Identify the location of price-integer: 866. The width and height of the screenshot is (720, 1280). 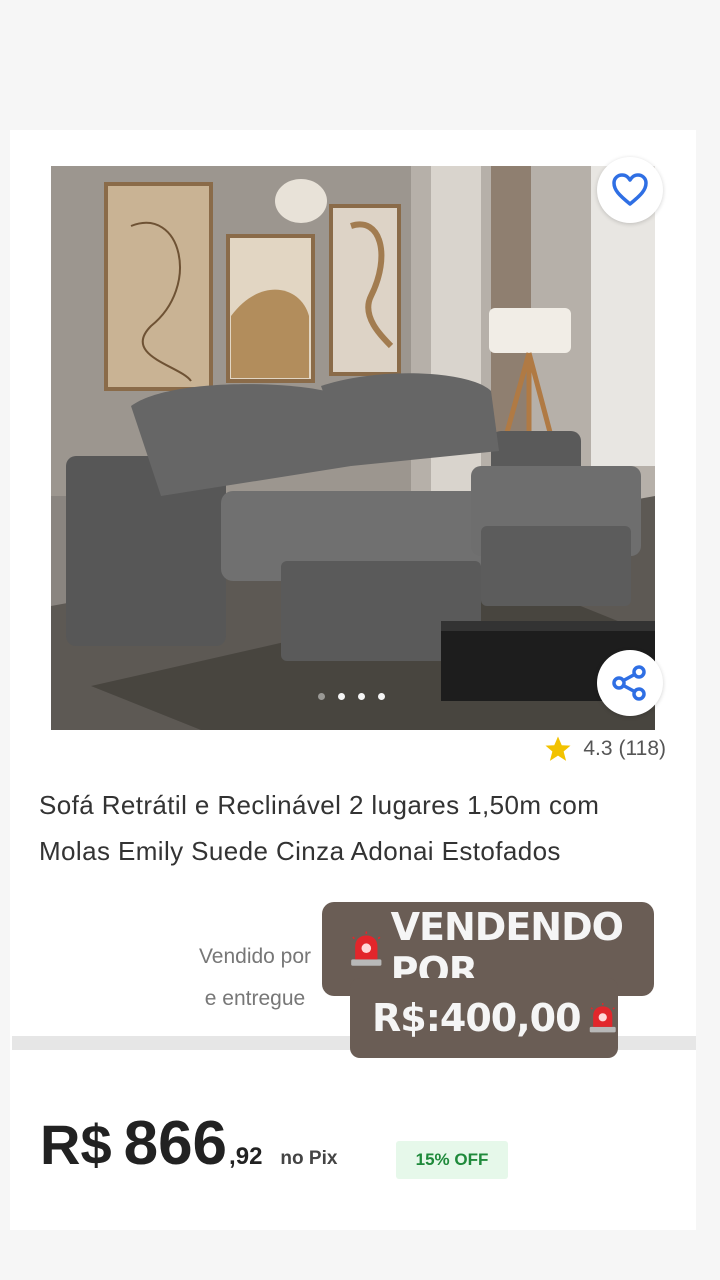
(175, 1143).